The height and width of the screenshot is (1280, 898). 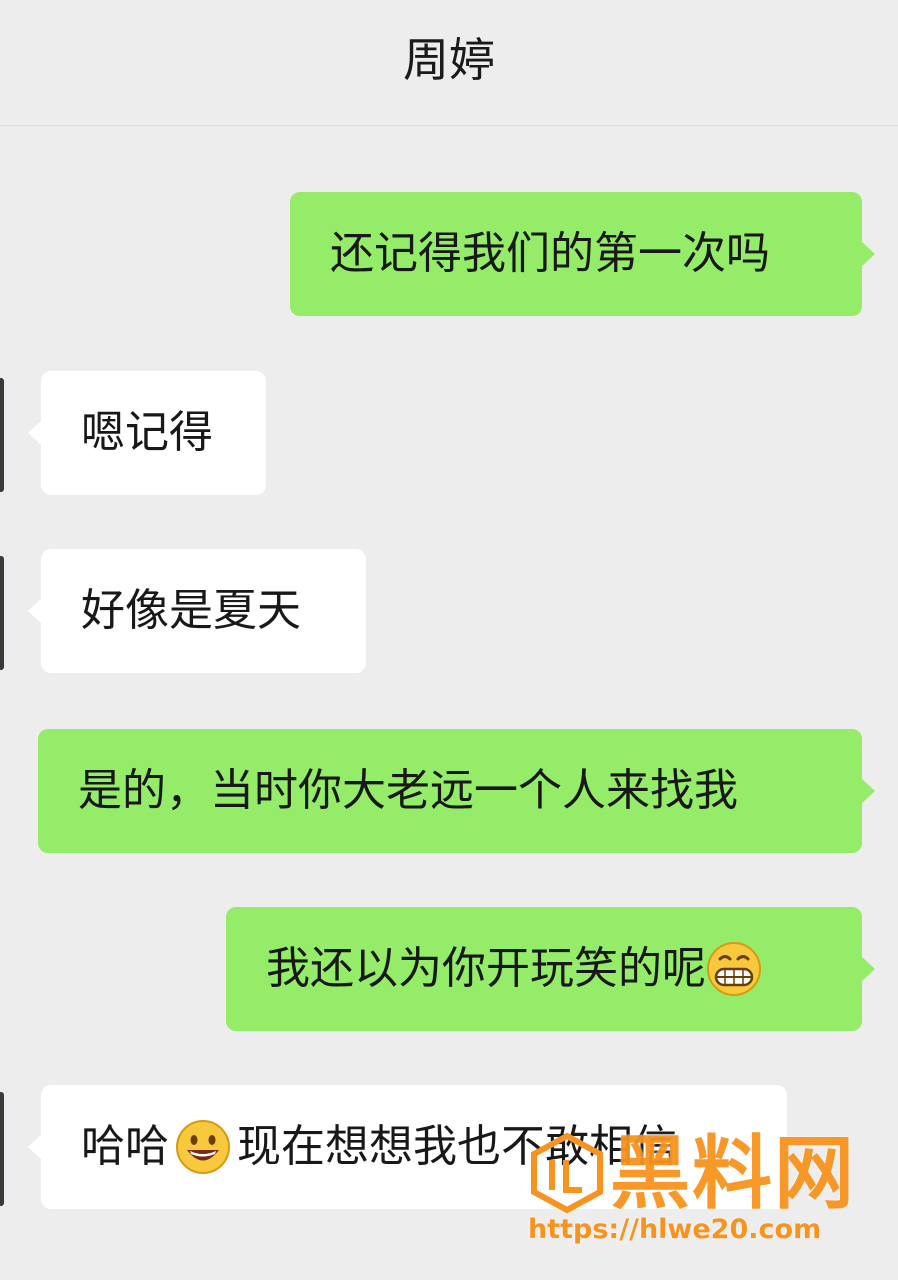 I want to click on message-bubble-received: 好像是夏天, so click(x=197, y=611).